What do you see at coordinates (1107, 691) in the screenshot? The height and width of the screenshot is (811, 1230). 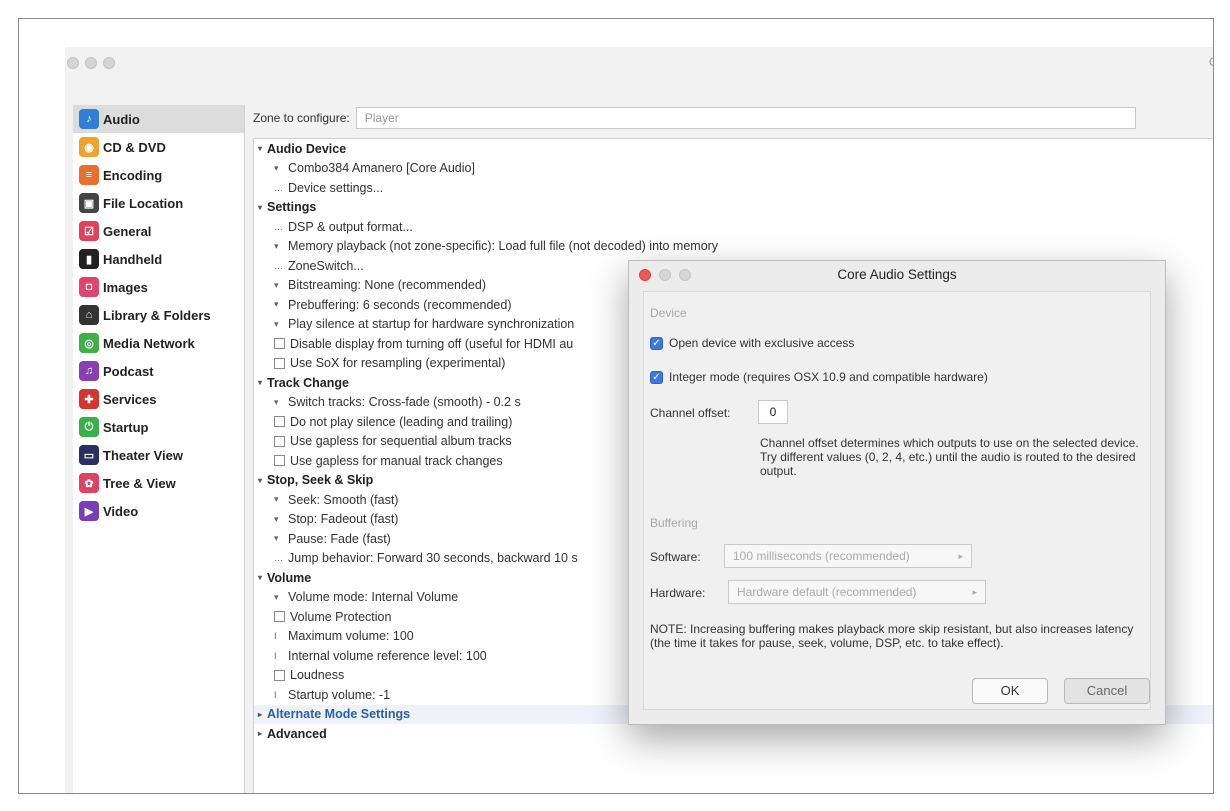 I see `cancel-button: Cancel` at bounding box center [1107, 691].